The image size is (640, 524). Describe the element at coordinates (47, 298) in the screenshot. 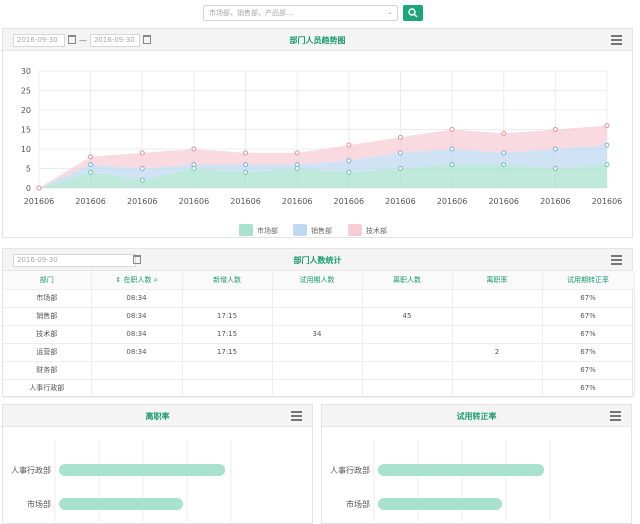

I see `table-cell-department: 市场部` at that location.